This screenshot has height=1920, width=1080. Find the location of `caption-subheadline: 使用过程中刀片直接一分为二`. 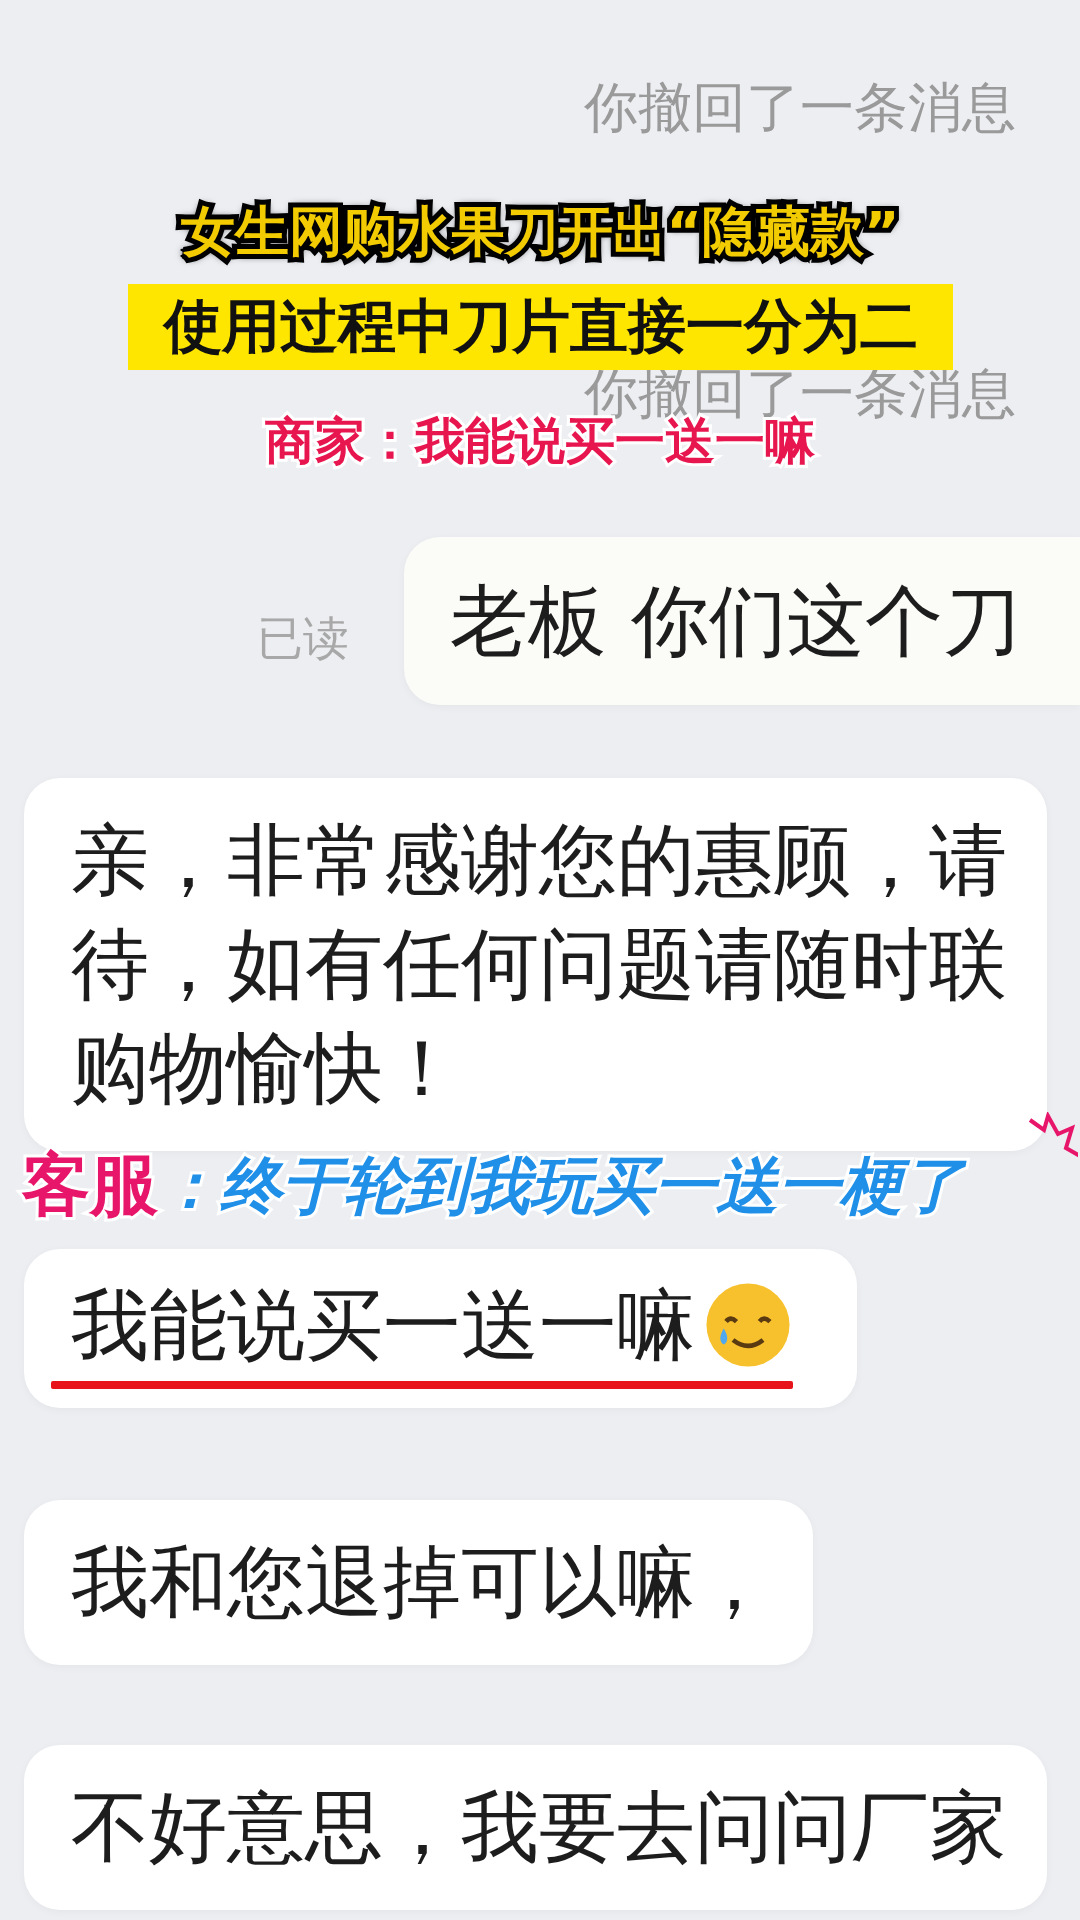

caption-subheadline: 使用过程中刀片直接一分为二 is located at coordinates (540, 327).